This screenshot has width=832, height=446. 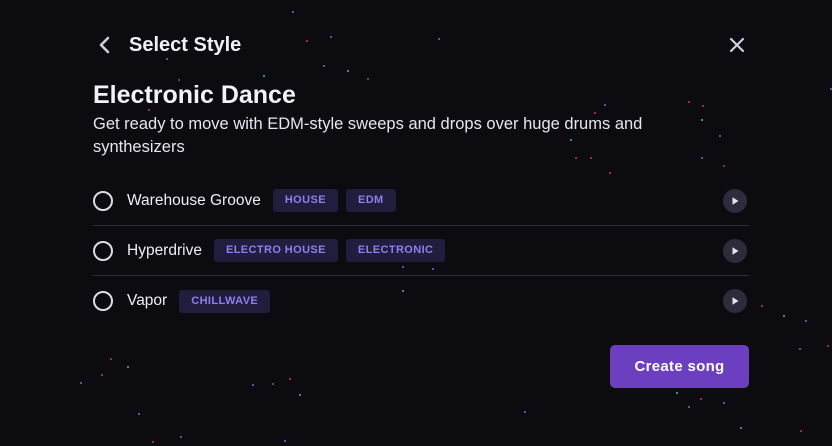 I want to click on style-tag: ELECTRONIC, so click(x=395, y=250).